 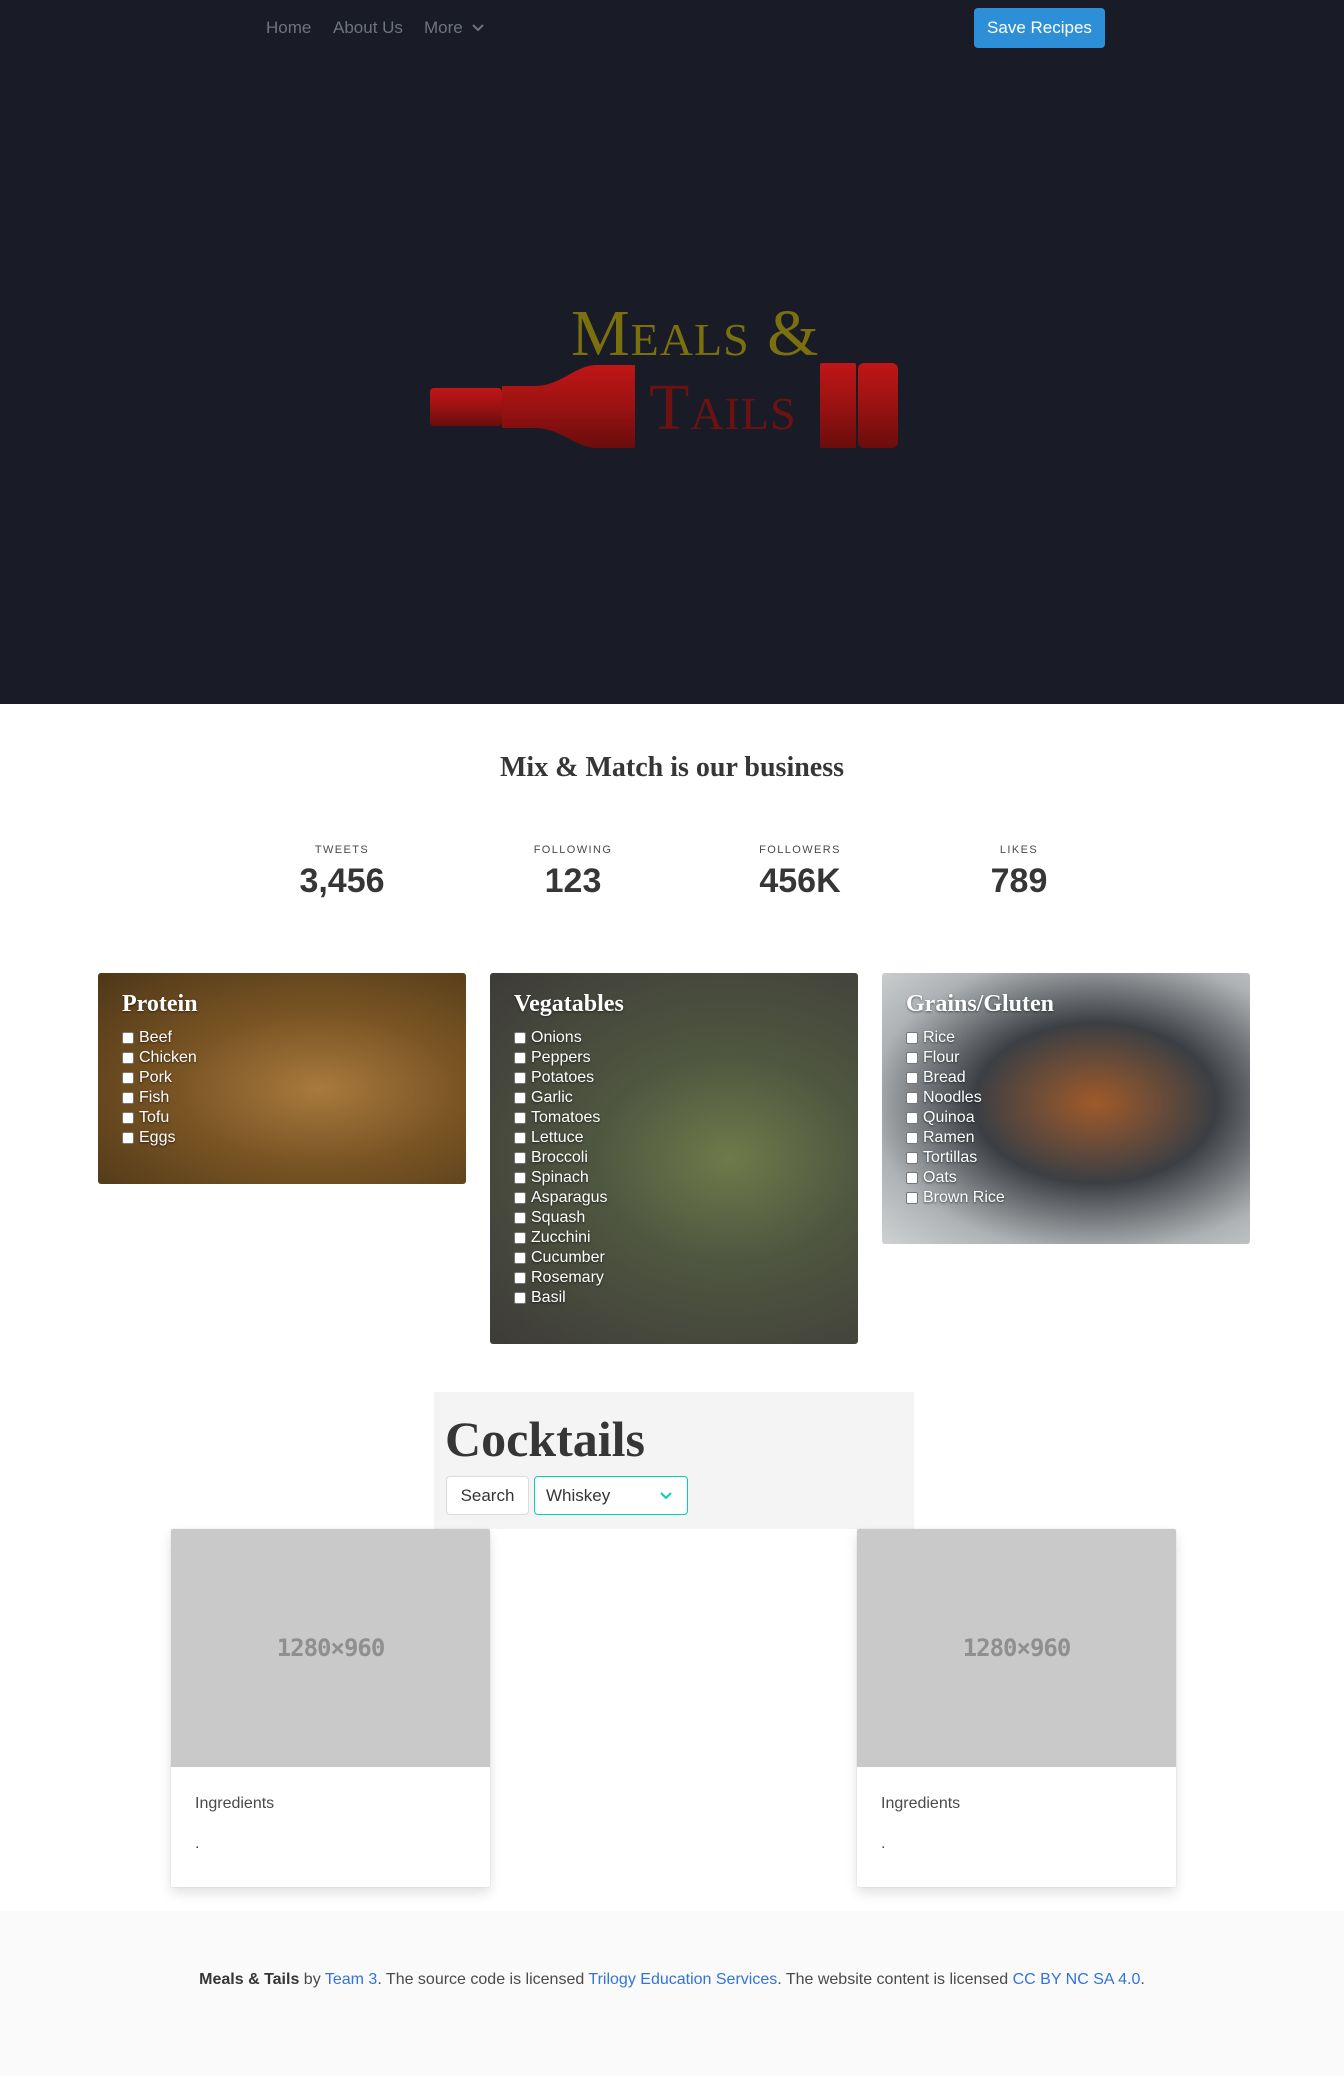 I want to click on license-link: Trilogy Education Services, so click(x=682, y=1979).